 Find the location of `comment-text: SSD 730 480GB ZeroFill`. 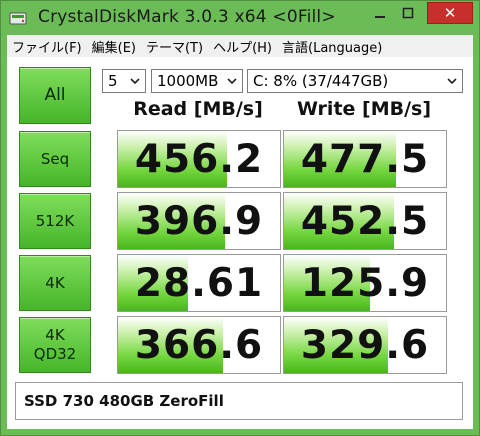

comment-text: SSD 730 480GB ZeroFill is located at coordinates (124, 401).